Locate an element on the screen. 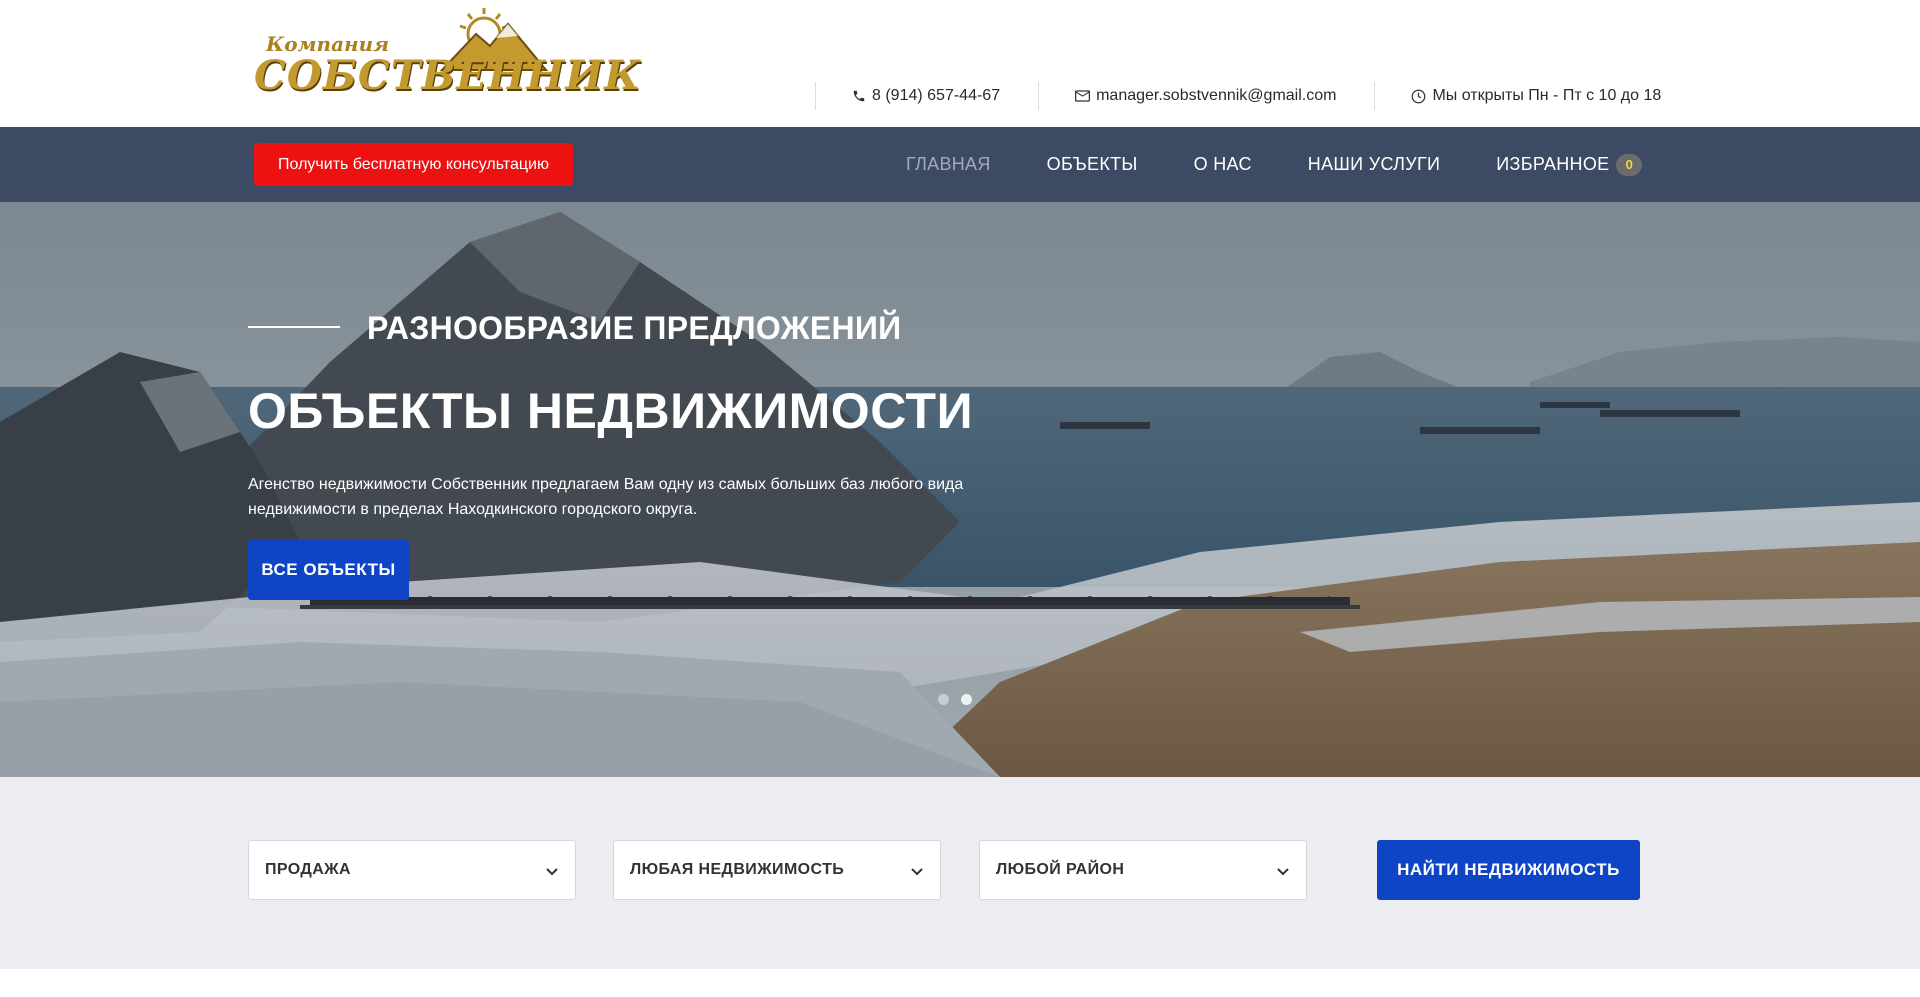 Image resolution: width=1920 pixels, height=997 pixels. district-select: ЛЮБОЙ РАЙОН is located at coordinates (1143, 870).